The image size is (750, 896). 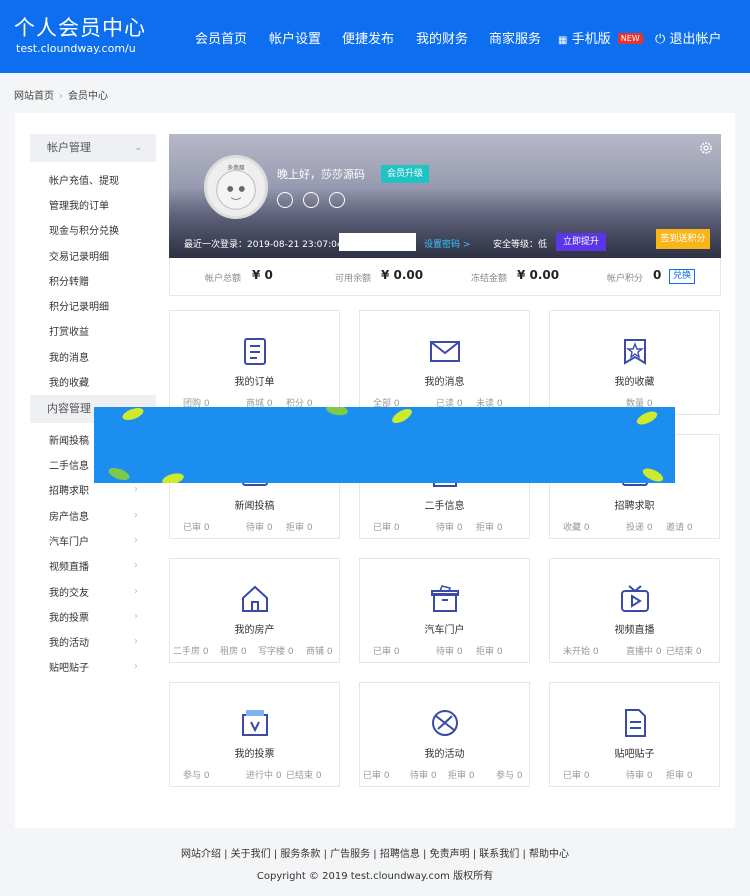 What do you see at coordinates (69, 666) in the screenshot?
I see `sidebar-item-posts: 贴吧贴子` at bounding box center [69, 666].